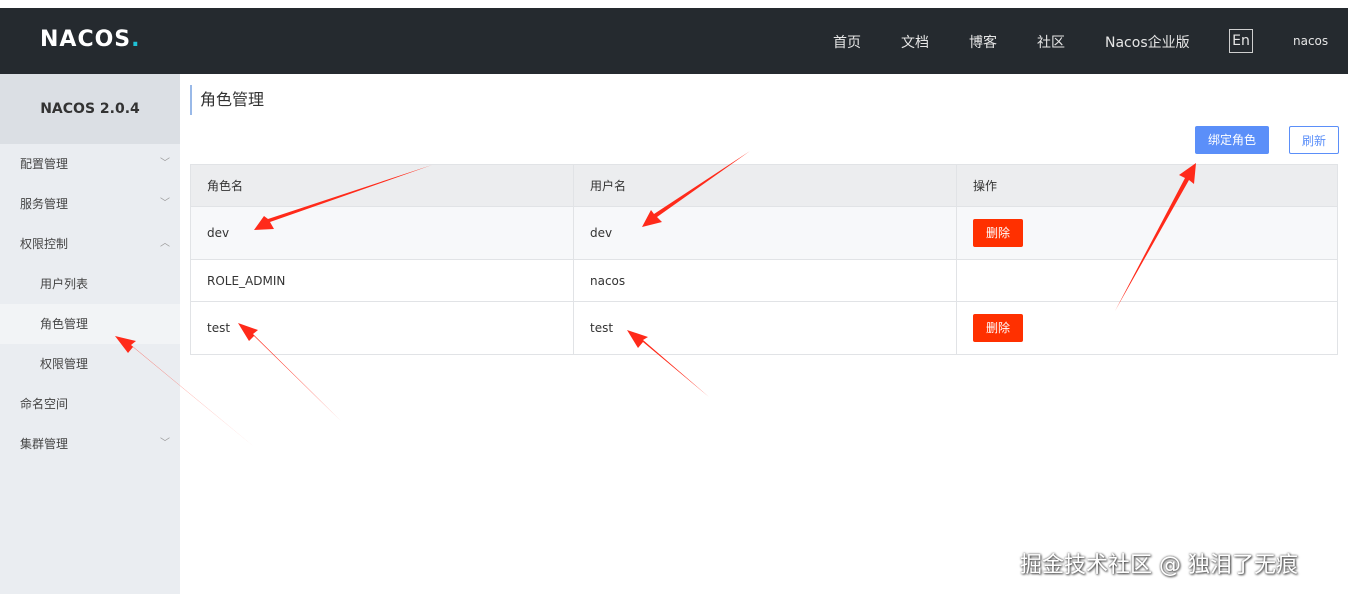 The height and width of the screenshot is (594, 1348). What do you see at coordinates (90, 324) in the screenshot?
I see `sidebar-item-roles: 角色管理` at bounding box center [90, 324].